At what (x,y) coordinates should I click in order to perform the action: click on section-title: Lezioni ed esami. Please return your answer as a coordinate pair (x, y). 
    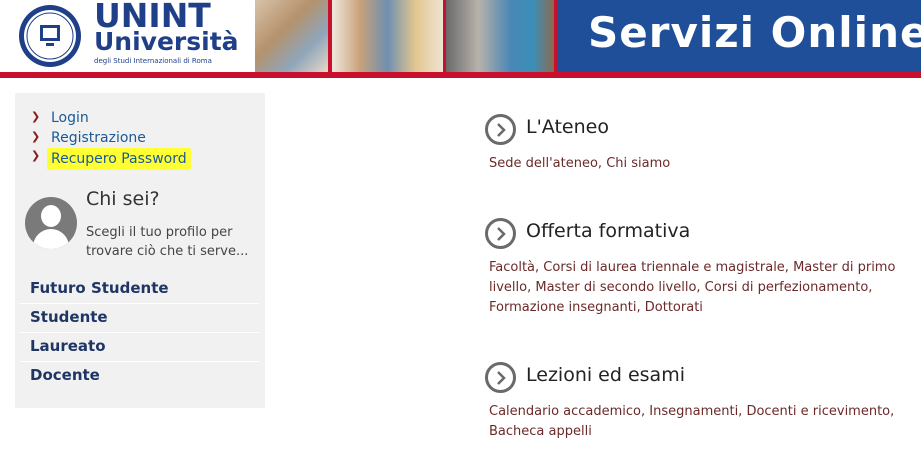
    Looking at the image, I should click on (605, 375).